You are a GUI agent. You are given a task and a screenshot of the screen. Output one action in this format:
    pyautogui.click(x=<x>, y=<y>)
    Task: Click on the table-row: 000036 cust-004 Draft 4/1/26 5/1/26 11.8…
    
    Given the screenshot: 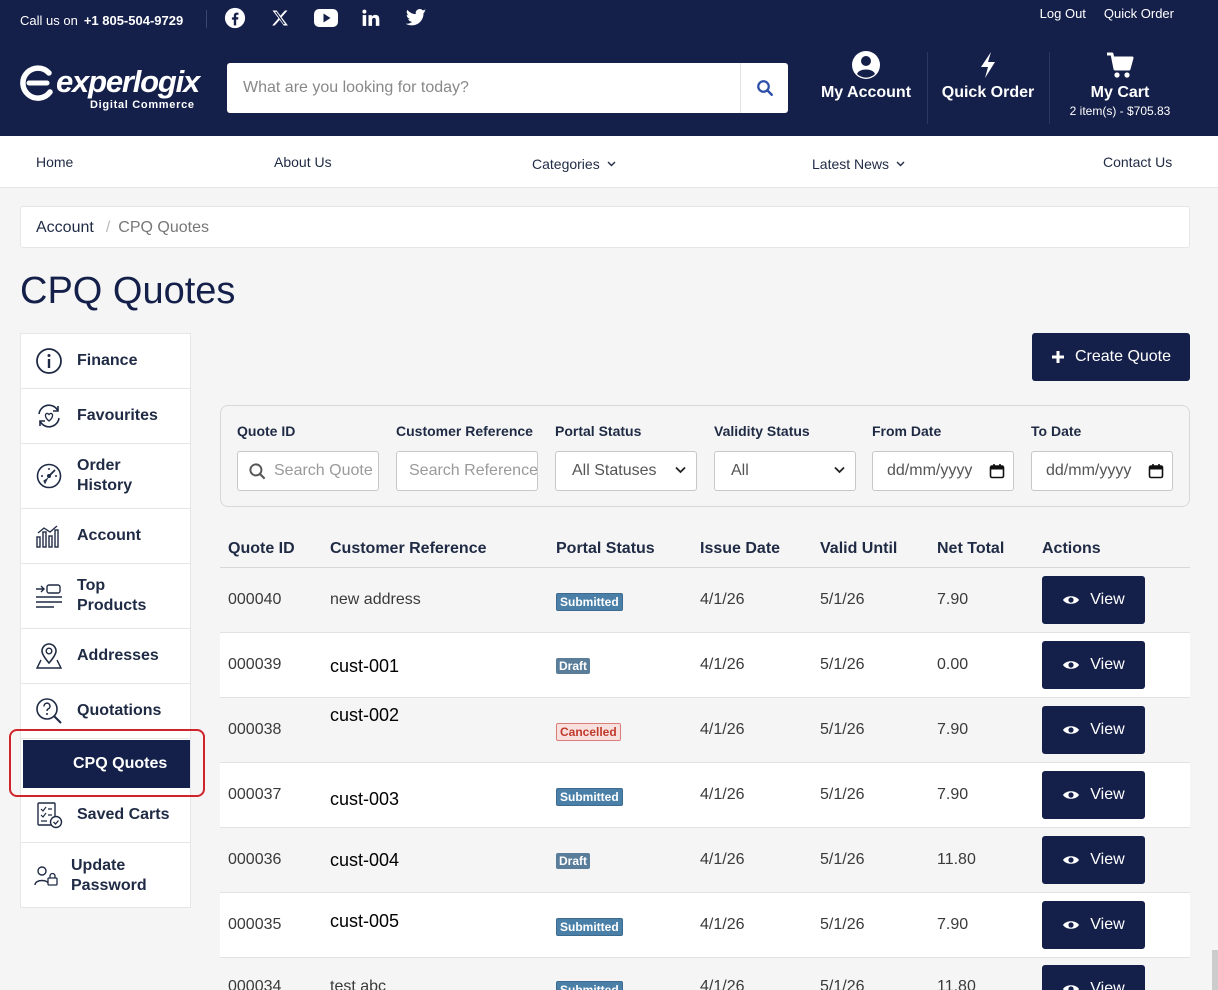 What is the action you would take?
    pyautogui.click(x=705, y=860)
    